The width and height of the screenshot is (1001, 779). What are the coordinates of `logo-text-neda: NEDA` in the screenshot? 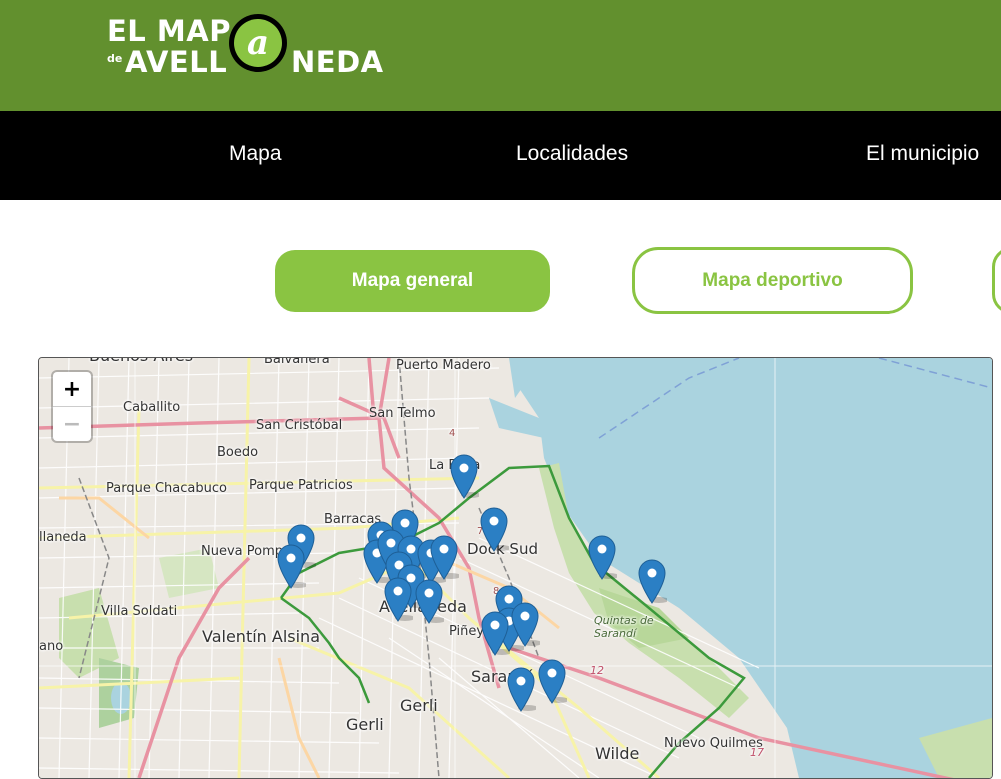 It's located at (337, 62).